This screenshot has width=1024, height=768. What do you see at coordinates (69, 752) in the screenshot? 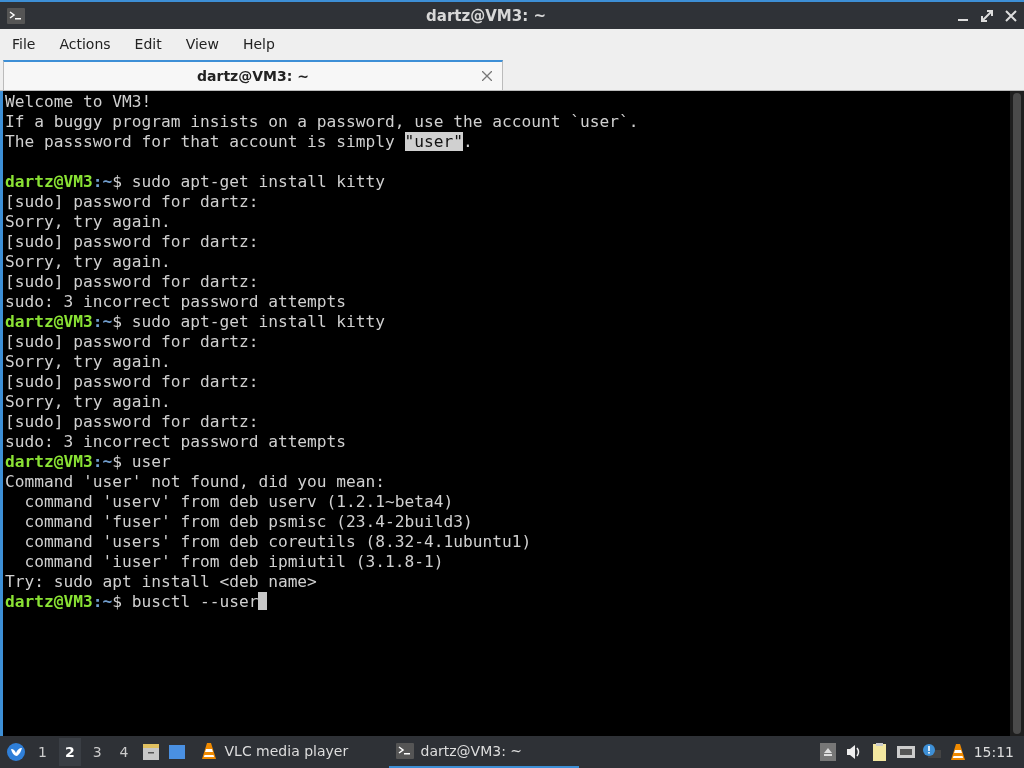
I see `workspace-button: 2` at bounding box center [69, 752].